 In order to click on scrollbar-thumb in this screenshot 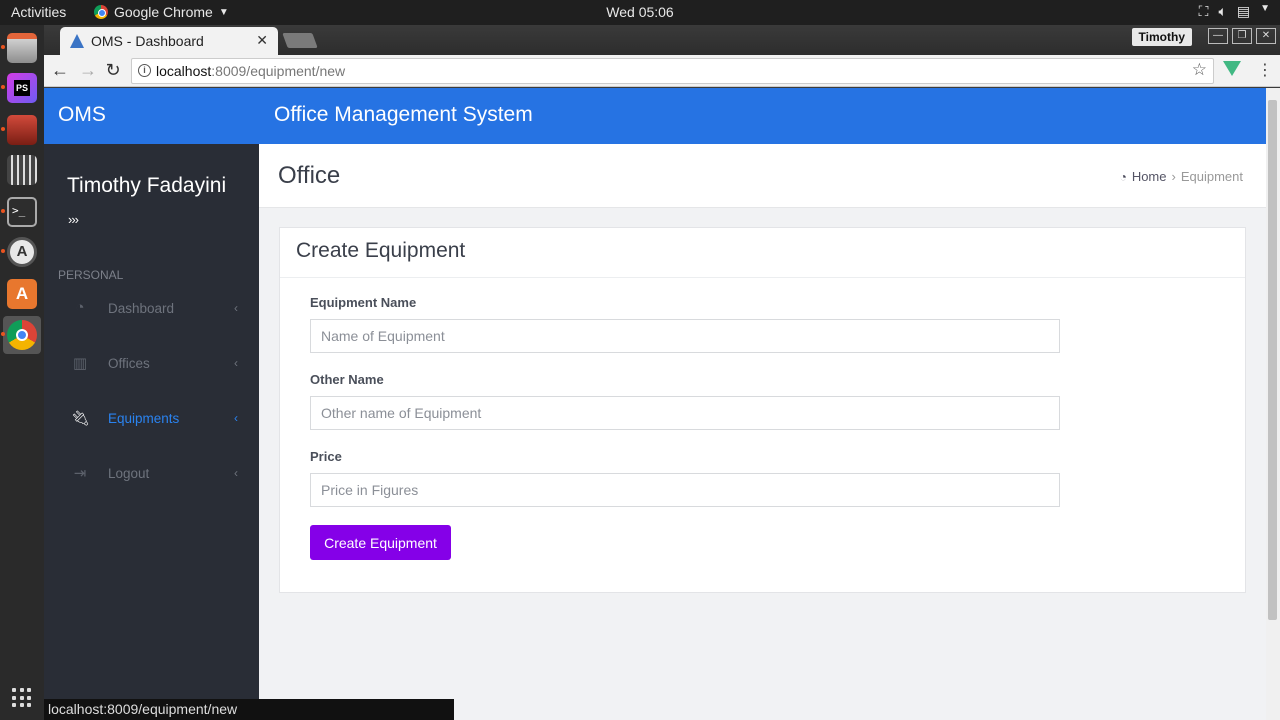, I will do `click(1272, 360)`.